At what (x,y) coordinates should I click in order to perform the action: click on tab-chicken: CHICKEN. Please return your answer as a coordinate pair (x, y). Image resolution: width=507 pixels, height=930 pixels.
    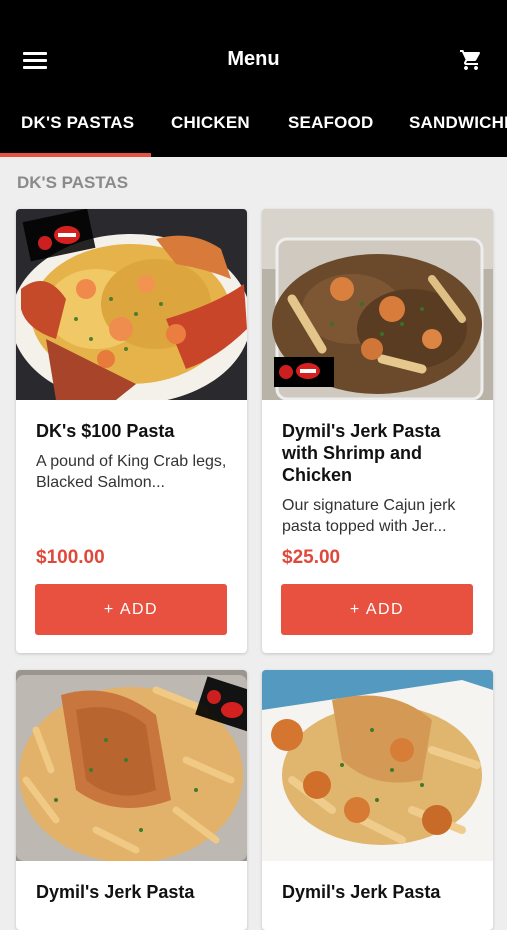
    Looking at the image, I should click on (210, 126).